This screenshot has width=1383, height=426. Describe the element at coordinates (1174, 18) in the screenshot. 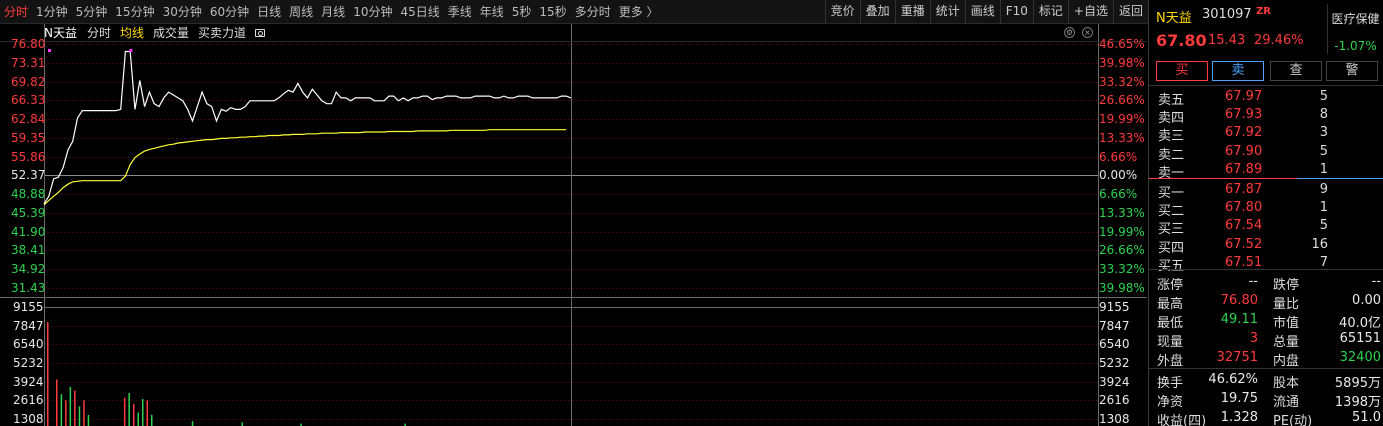

I see `stock-name: N天益` at that location.